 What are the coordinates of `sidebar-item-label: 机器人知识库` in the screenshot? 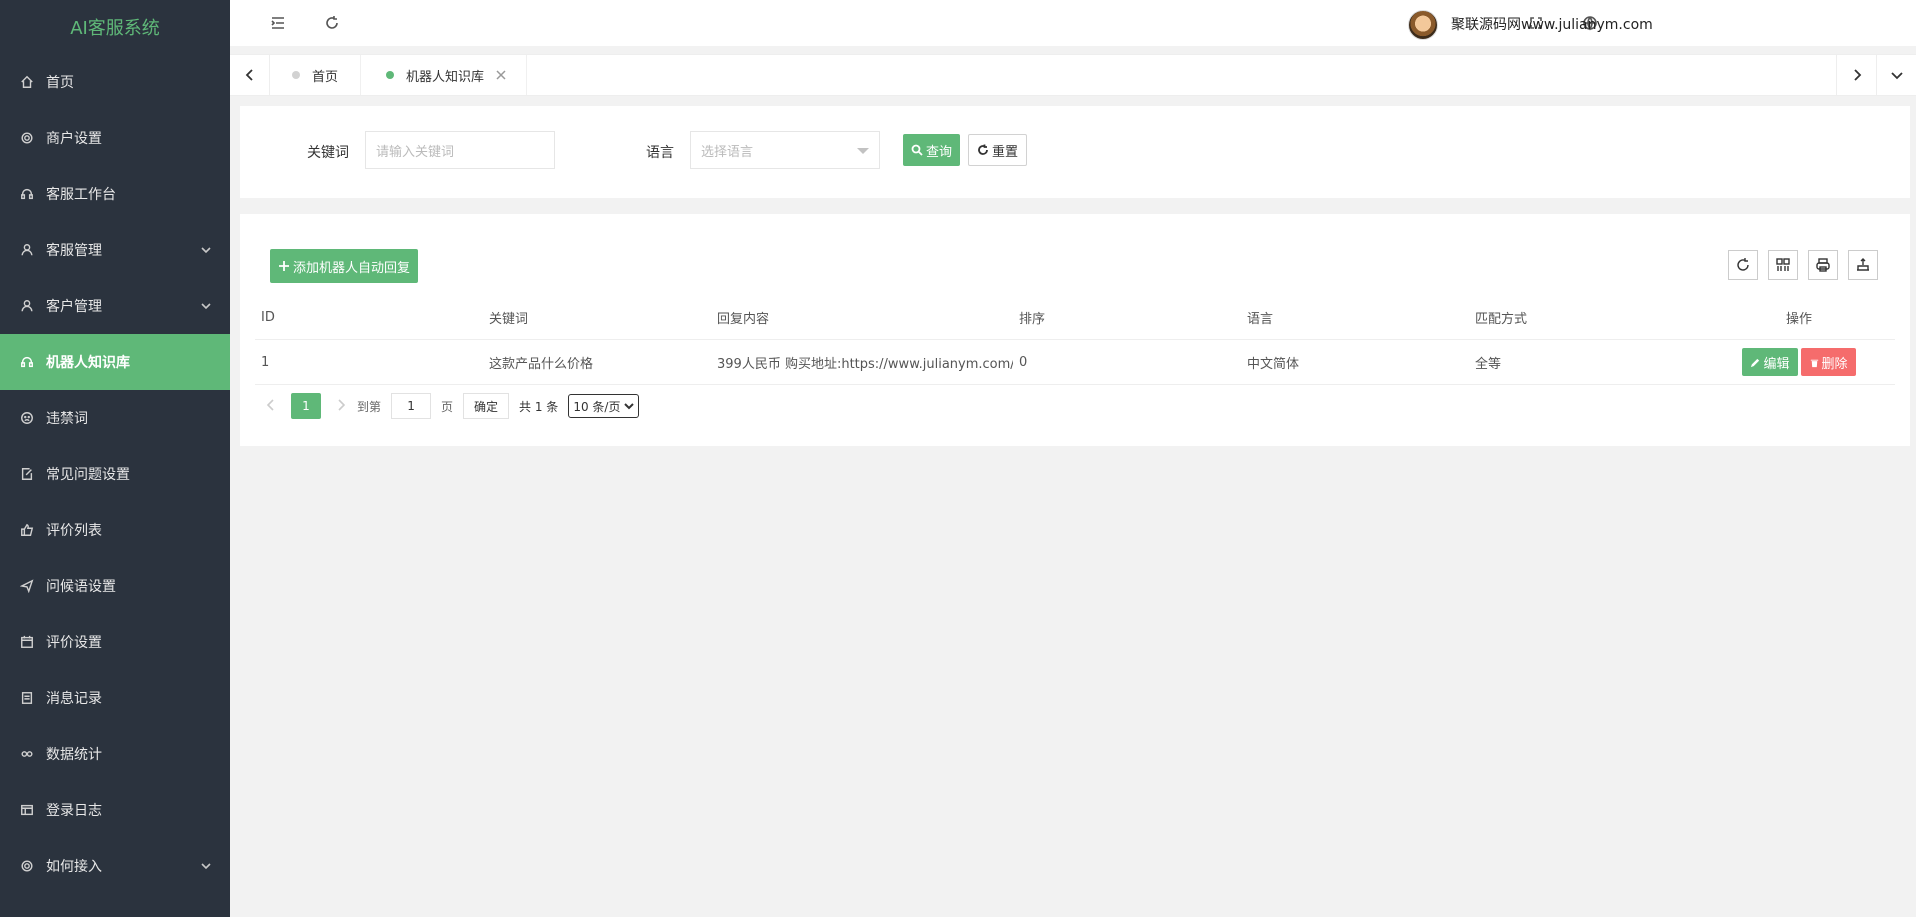 It's located at (88, 363).